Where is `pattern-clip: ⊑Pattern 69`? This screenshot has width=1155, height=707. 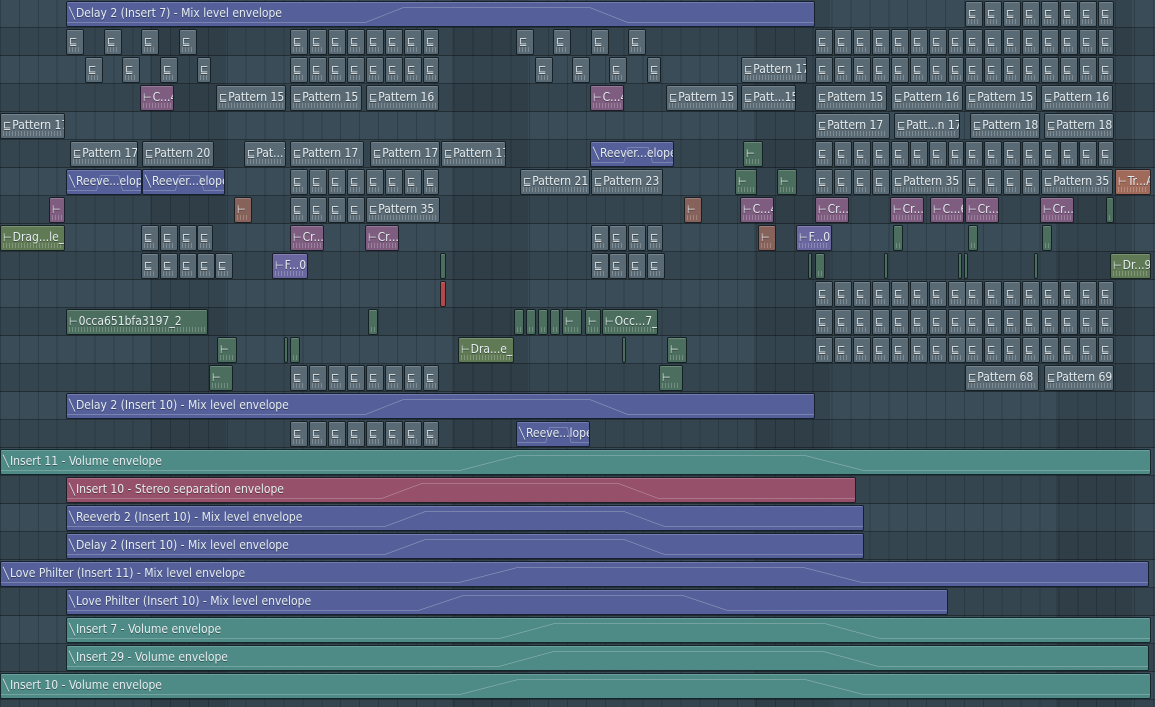
pattern-clip: ⊑Pattern 69 is located at coordinates (1079, 378).